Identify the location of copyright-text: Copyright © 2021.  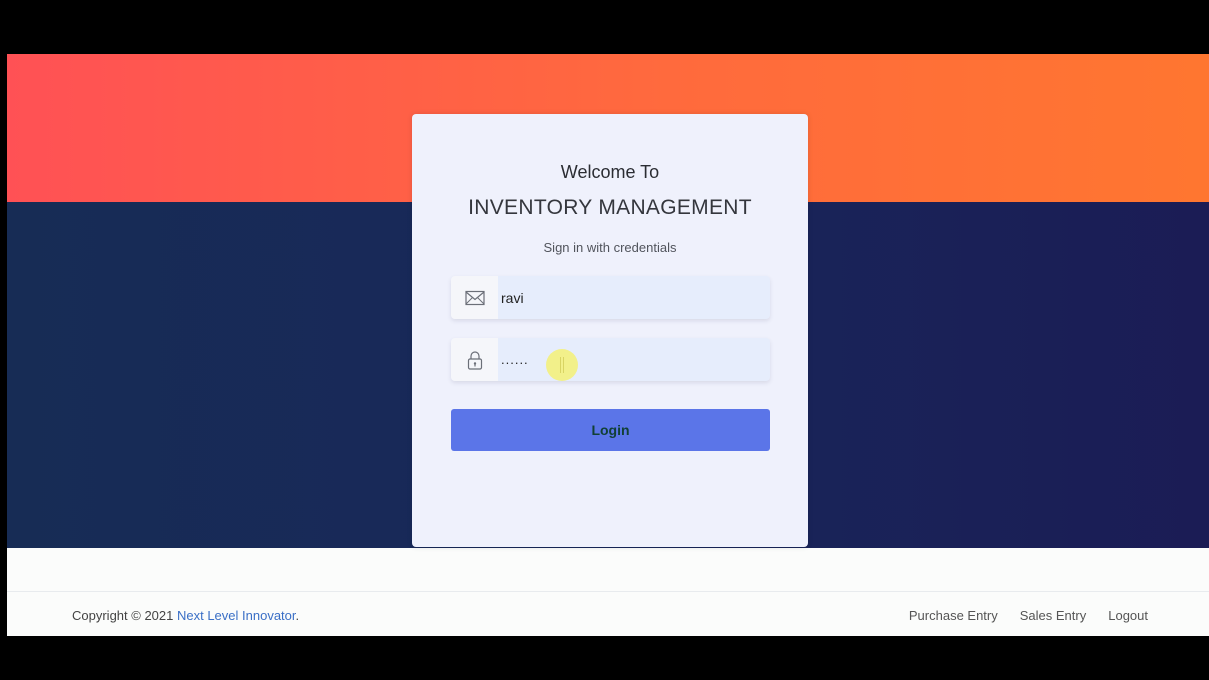
(123, 615).